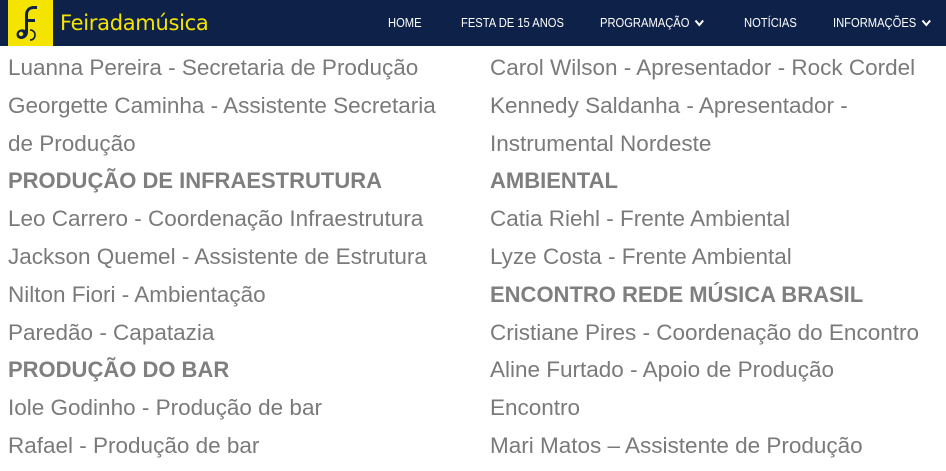  What do you see at coordinates (645, 22) in the screenshot?
I see `nav-programacao-label: PROGRAMAÇÃO` at bounding box center [645, 22].